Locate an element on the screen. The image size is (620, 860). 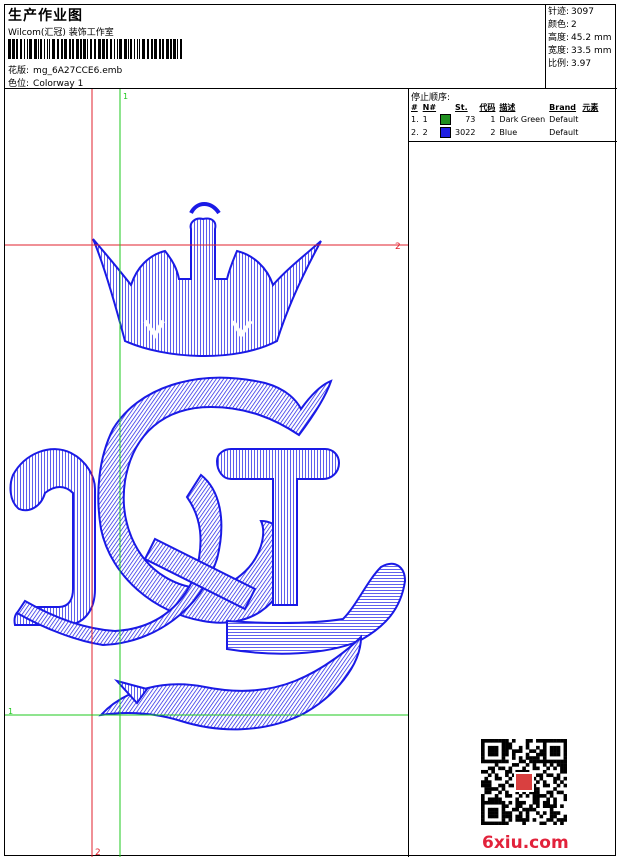
table-row: 2. 2 3022 2 Blue Default is located at coordinates (505, 132).